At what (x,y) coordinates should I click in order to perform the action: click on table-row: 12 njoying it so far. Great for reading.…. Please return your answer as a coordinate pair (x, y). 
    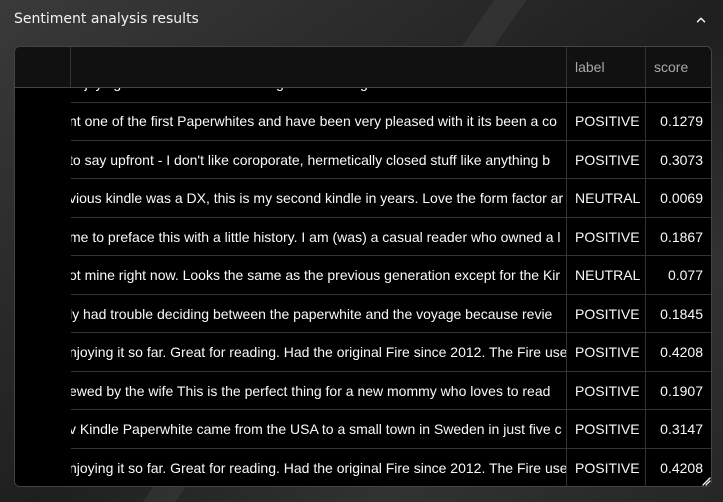
    Looking at the image, I should click on (363, 467).